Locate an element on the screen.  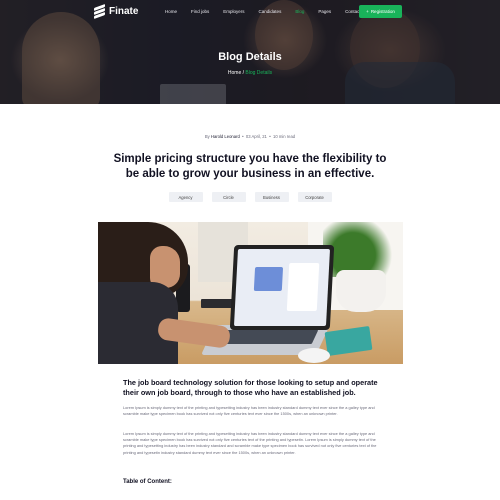
brand-name: Finate is located at coordinates (124, 11).